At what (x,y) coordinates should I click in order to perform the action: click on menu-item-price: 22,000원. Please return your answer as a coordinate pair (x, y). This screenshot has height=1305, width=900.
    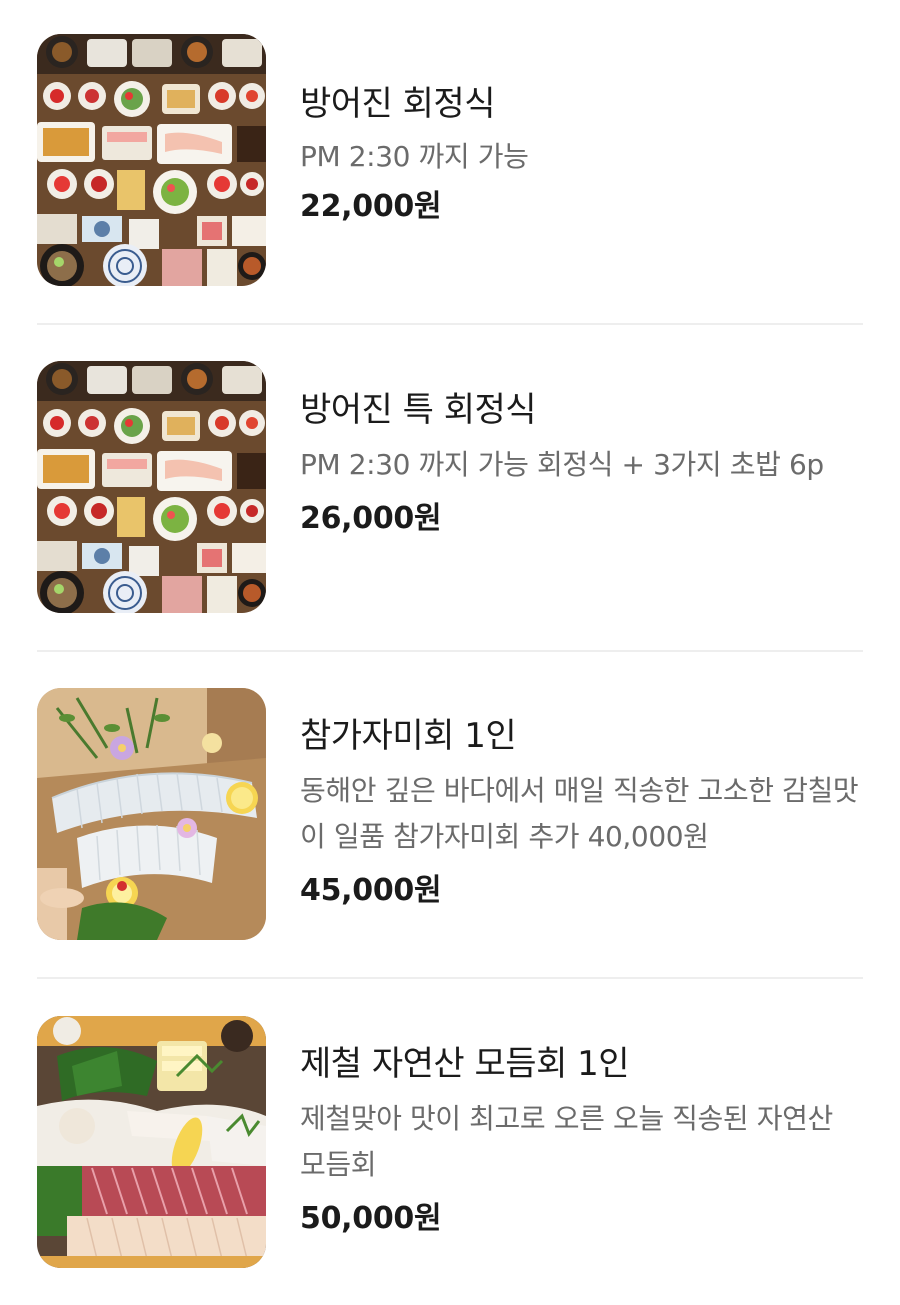
    Looking at the image, I should click on (371, 206).